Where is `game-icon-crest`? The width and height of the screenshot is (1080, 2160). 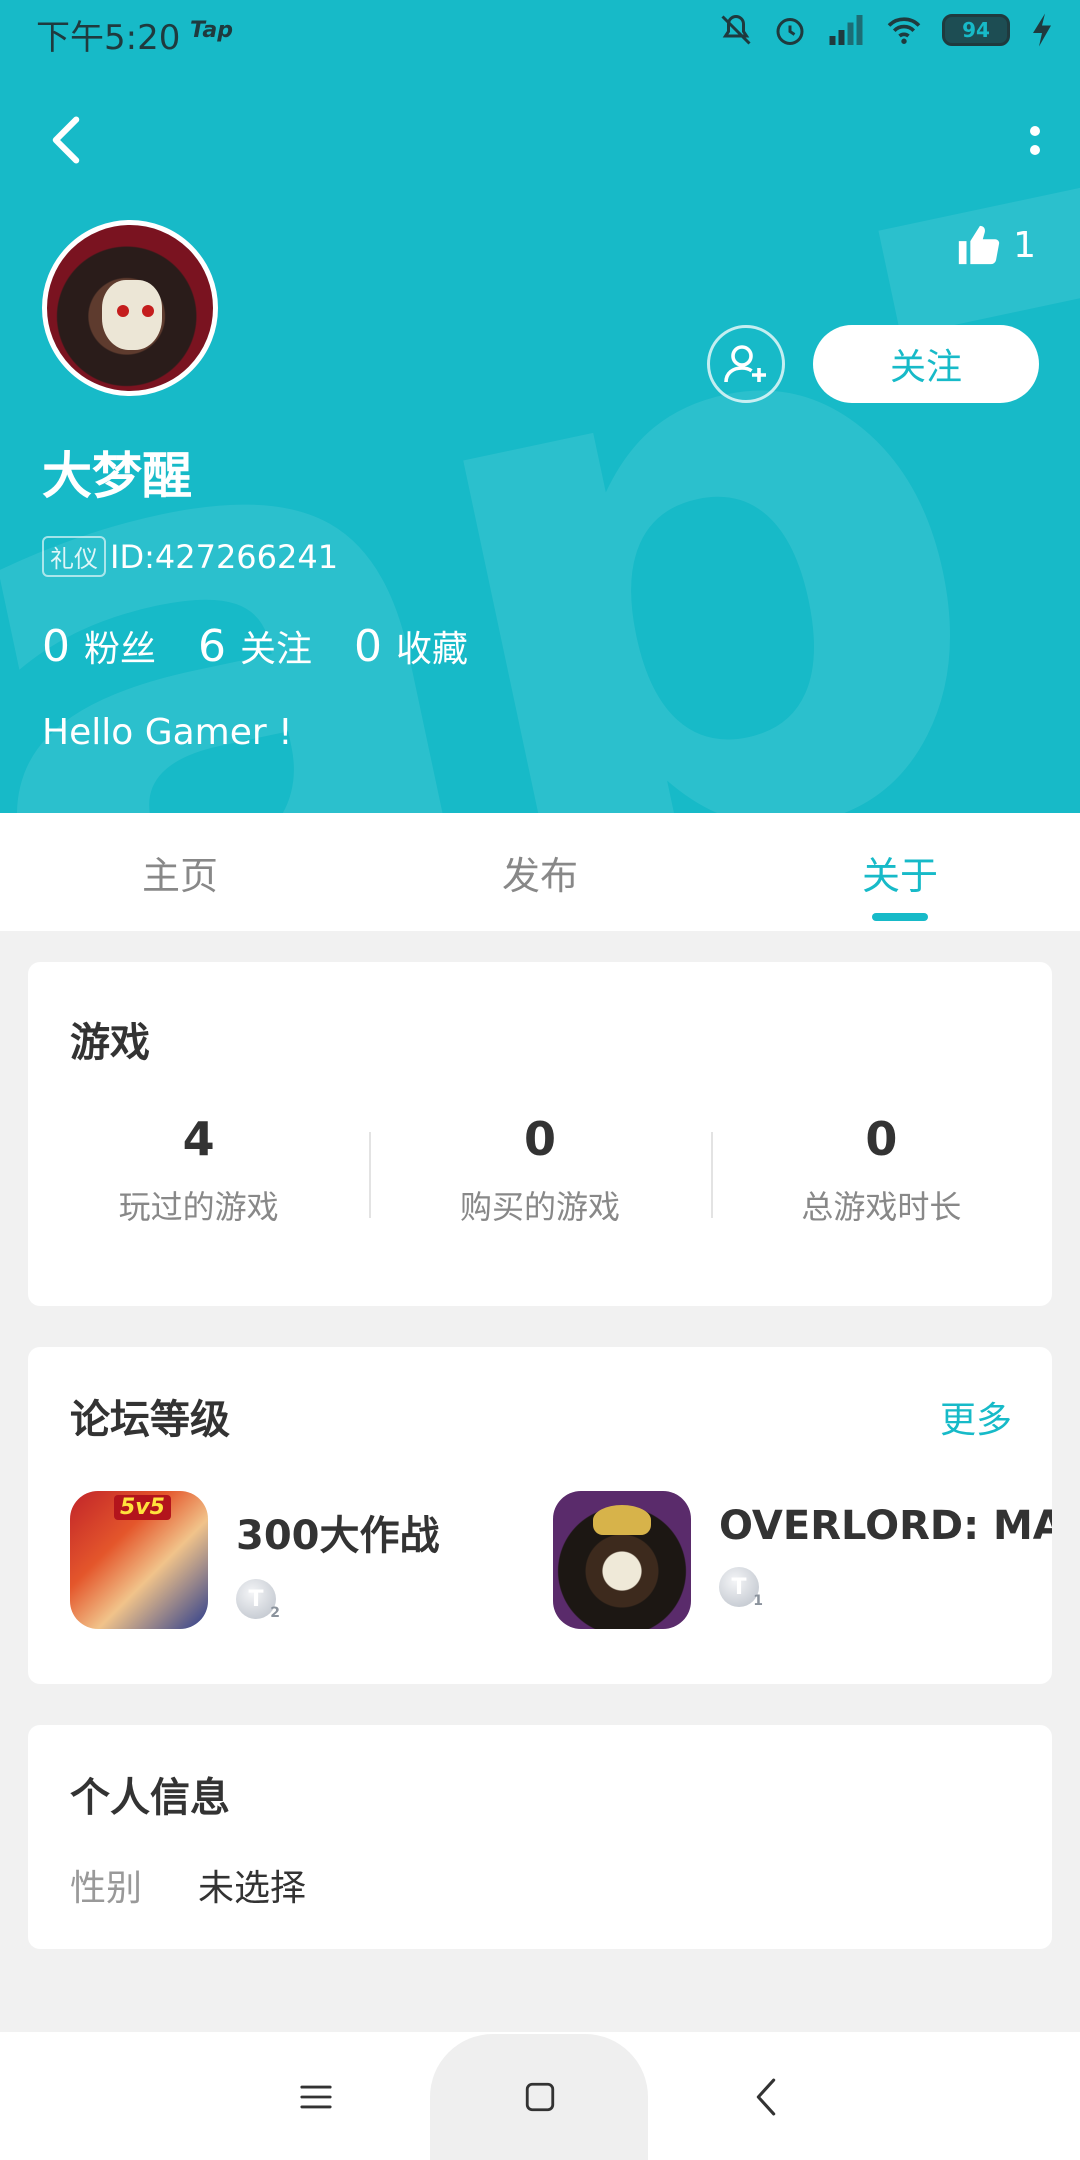
game-icon-crest is located at coordinates (622, 1520).